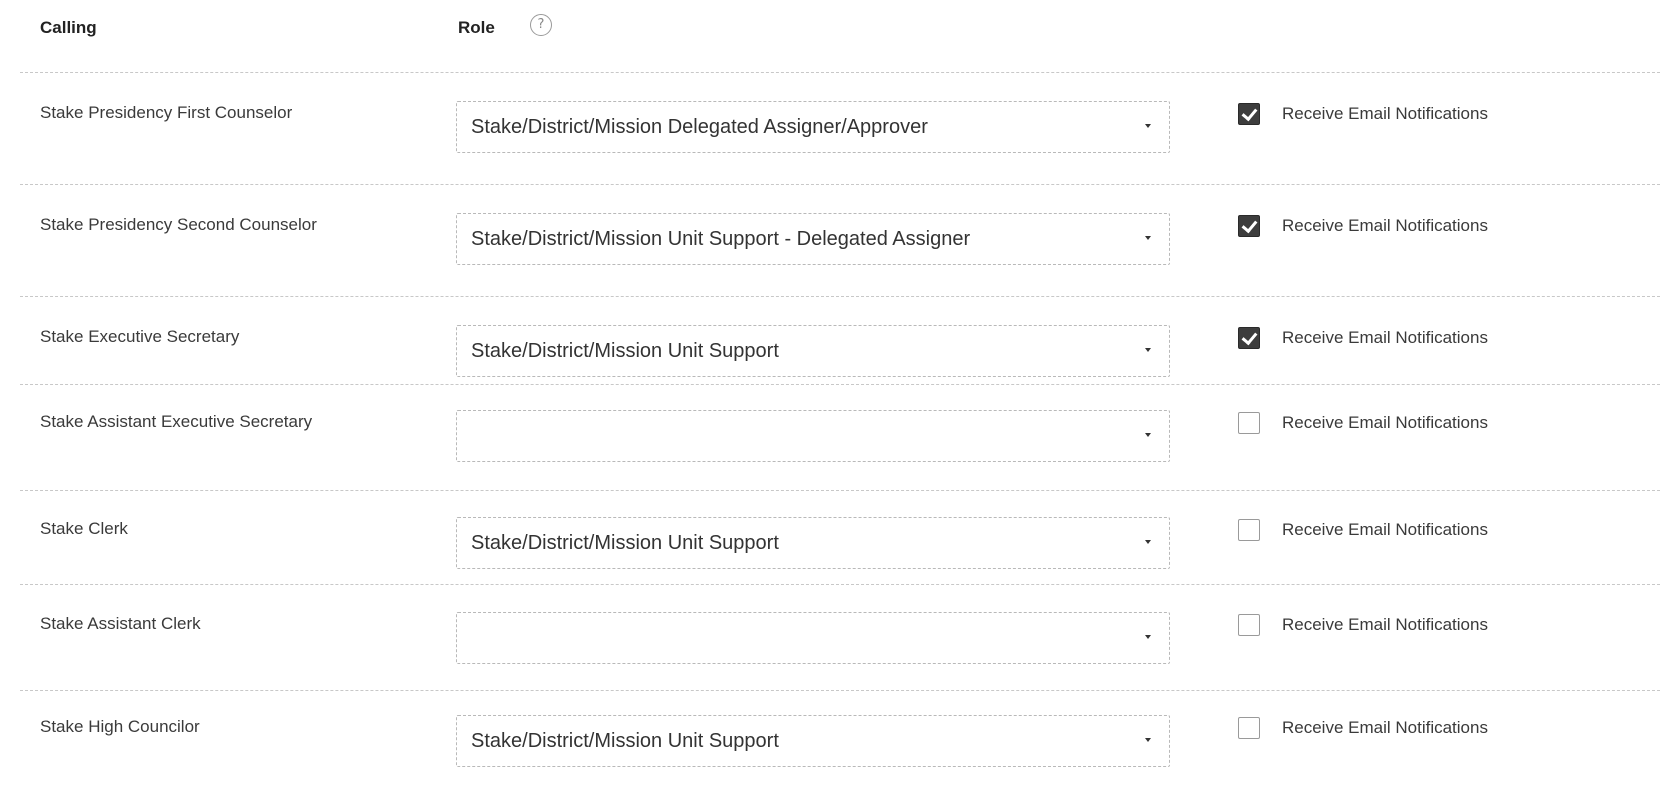 The width and height of the screenshot is (1677, 805). What do you see at coordinates (84, 528) in the screenshot?
I see `calling-name: Stake Clerk` at bounding box center [84, 528].